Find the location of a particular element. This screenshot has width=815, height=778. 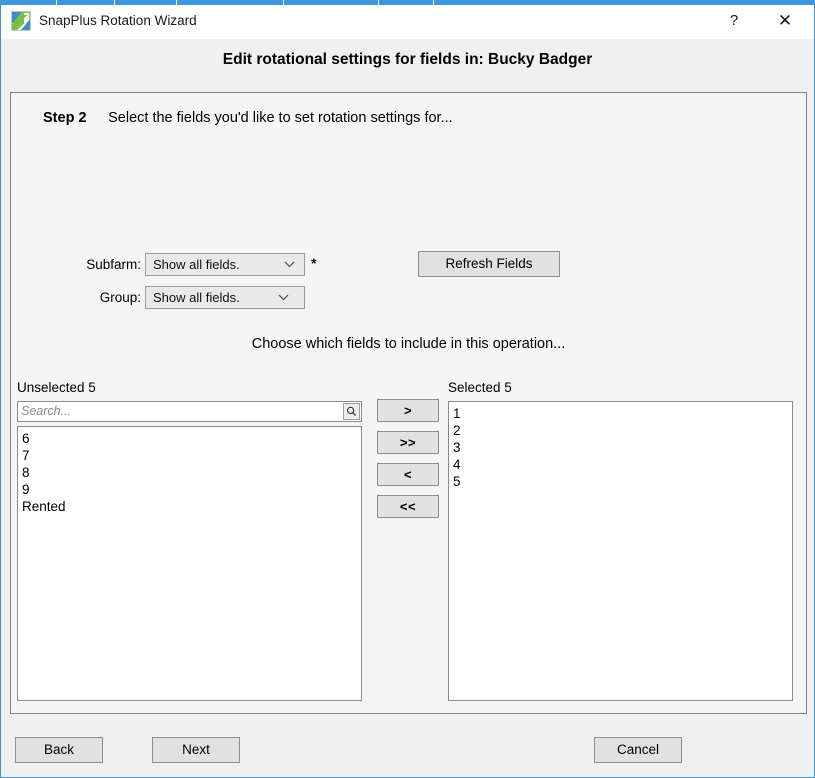

subfarm-dropdown: Show all fields. is located at coordinates (225, 264).